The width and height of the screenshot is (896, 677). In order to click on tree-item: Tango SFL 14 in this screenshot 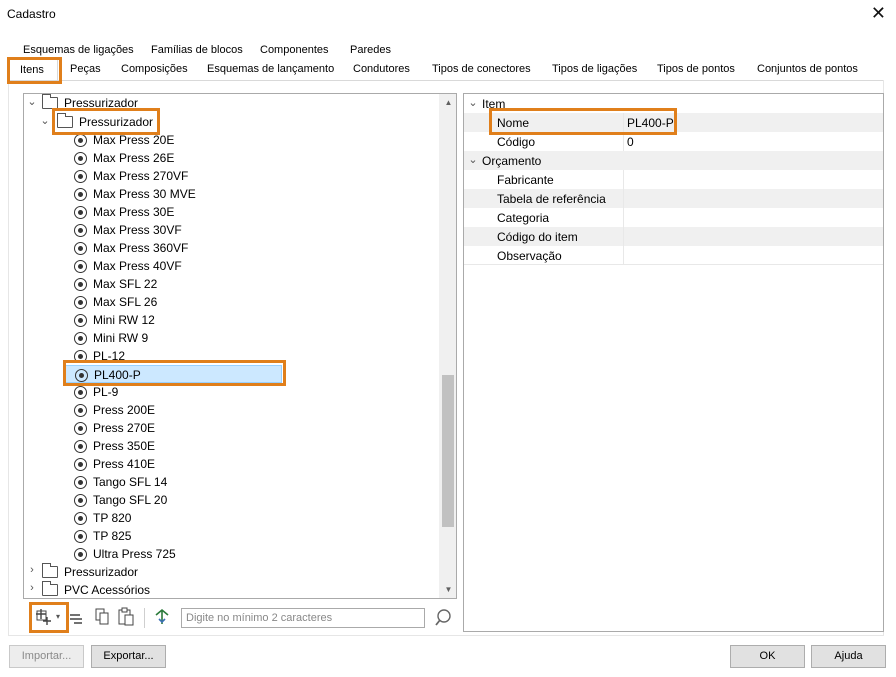, I will do `click(232, 482)`.